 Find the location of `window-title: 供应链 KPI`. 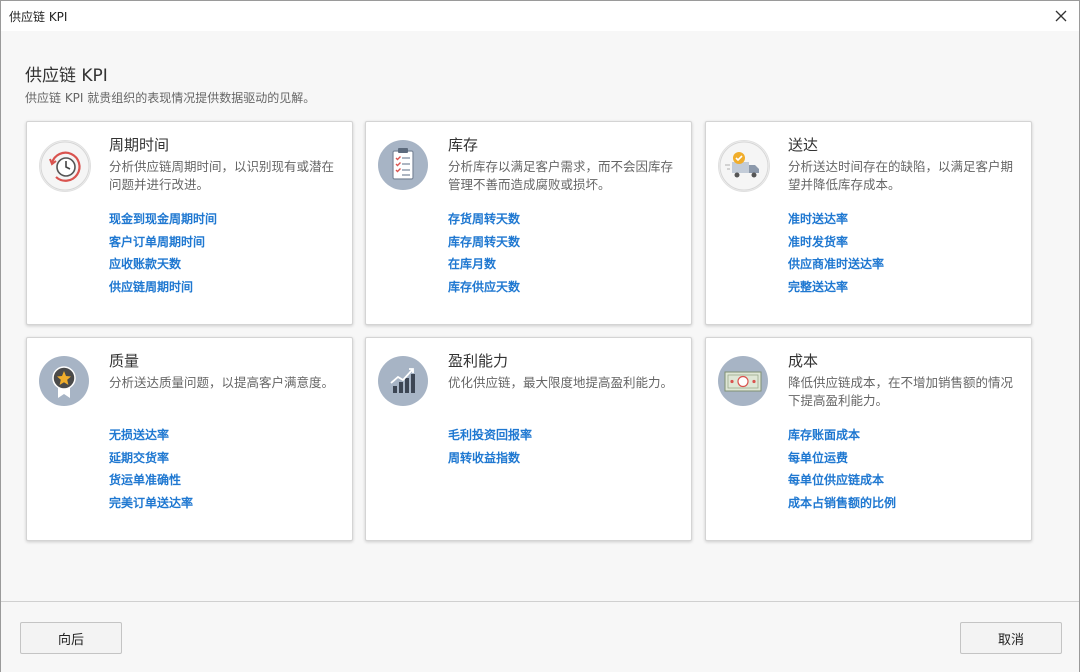

window-title: 供应链 KPI is located at coordinates (38, 17).